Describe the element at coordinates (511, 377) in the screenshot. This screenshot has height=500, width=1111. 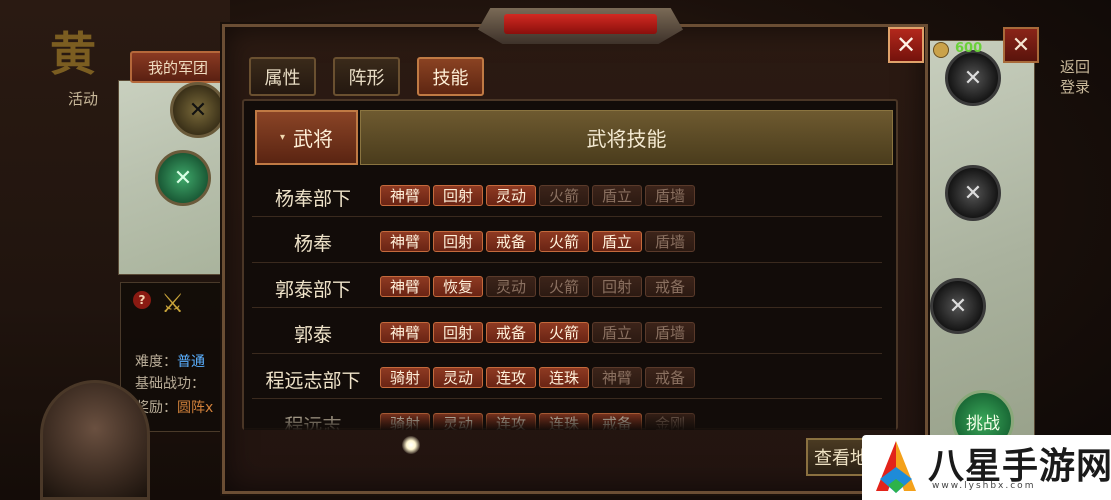
I see `skill-badge: 连攻` at that location.